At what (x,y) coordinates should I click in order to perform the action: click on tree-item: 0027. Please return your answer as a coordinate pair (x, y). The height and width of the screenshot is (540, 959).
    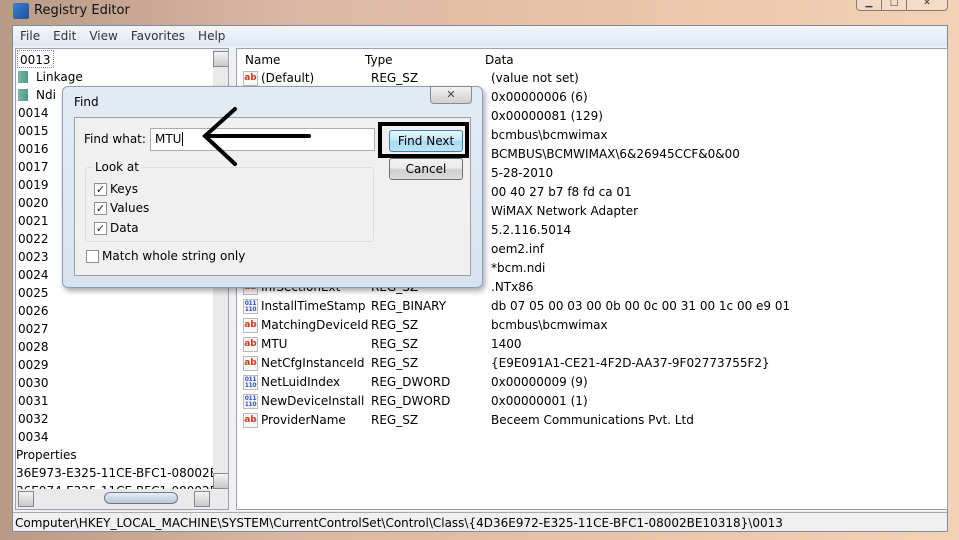
    Looking at the image, I should click on (33, 329).